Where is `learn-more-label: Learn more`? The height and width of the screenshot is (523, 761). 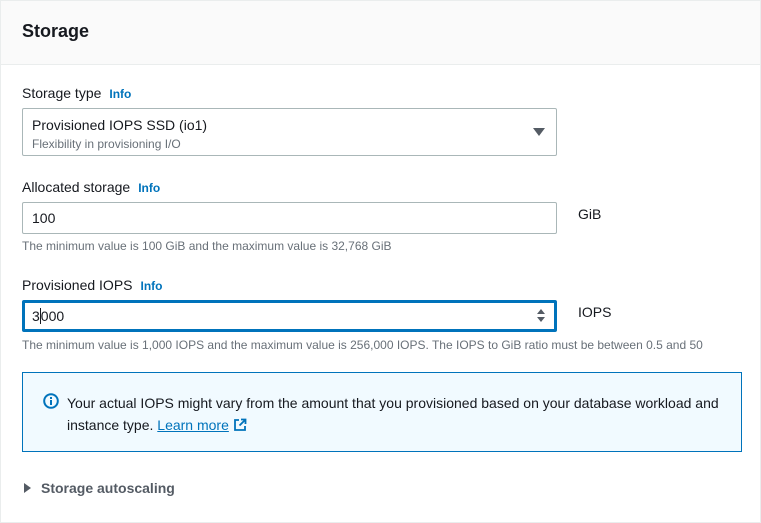
learn-more-label: Learn more is located at coordinates (193, 425).